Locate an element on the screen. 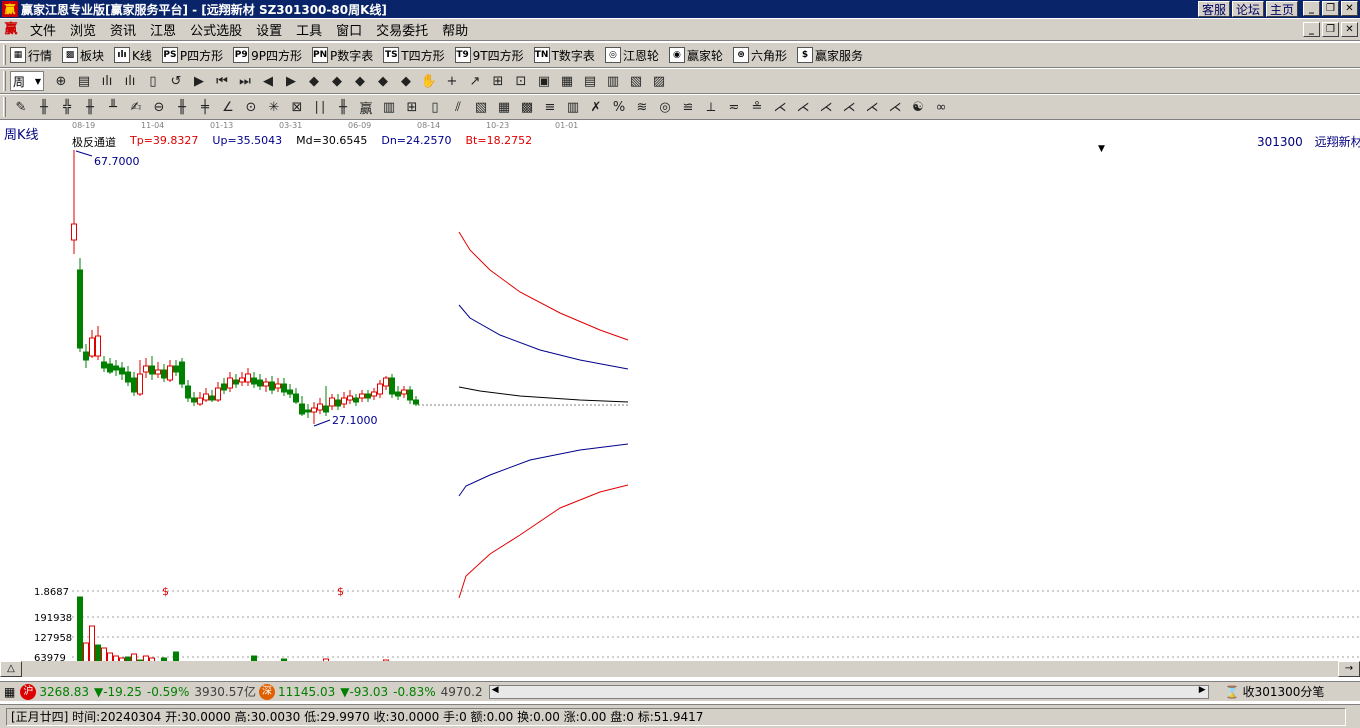 This screenshot has height=728, width=1360. period-select: 周 ▼ is located at coordinates (27, 81).